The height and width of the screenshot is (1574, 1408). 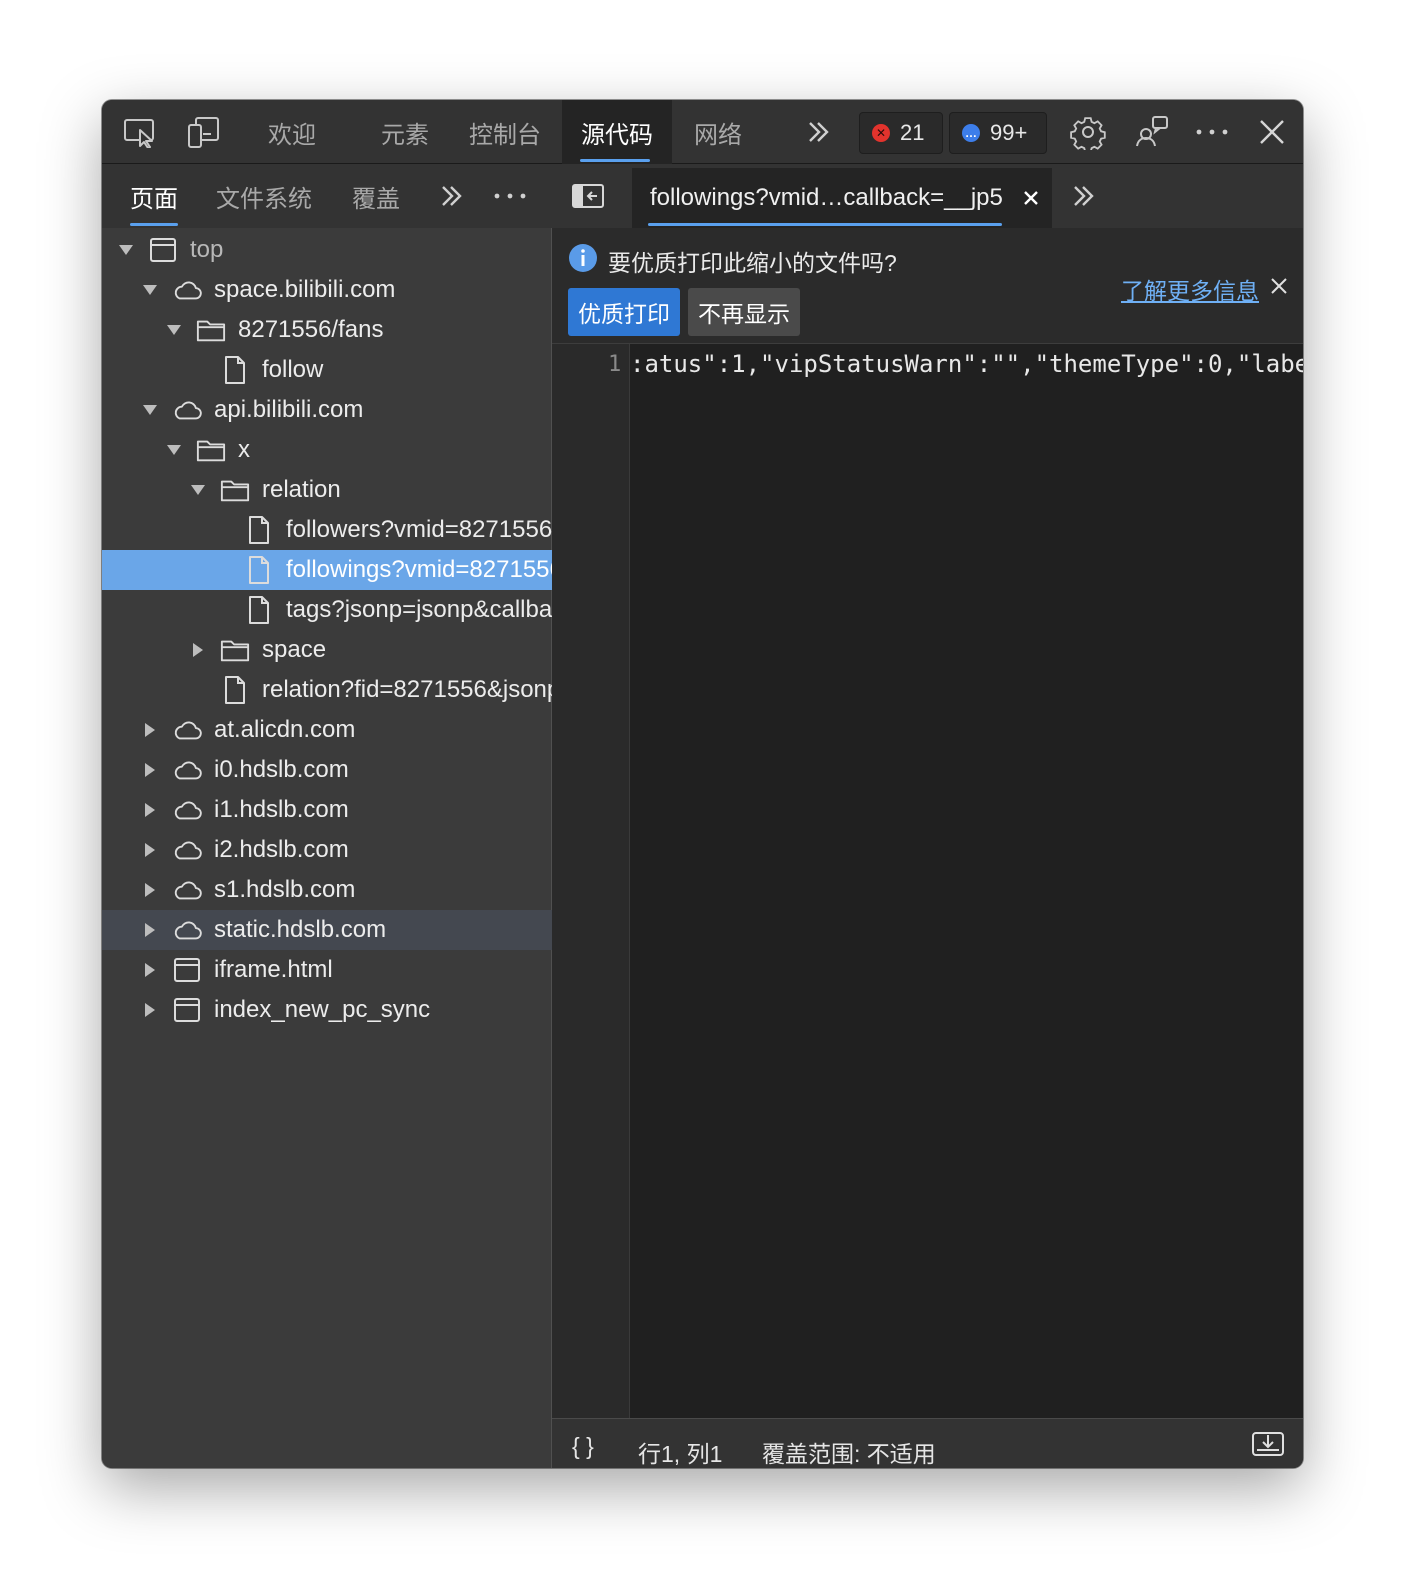 I want to click on tree-item: top, so click(x=327, y=250).